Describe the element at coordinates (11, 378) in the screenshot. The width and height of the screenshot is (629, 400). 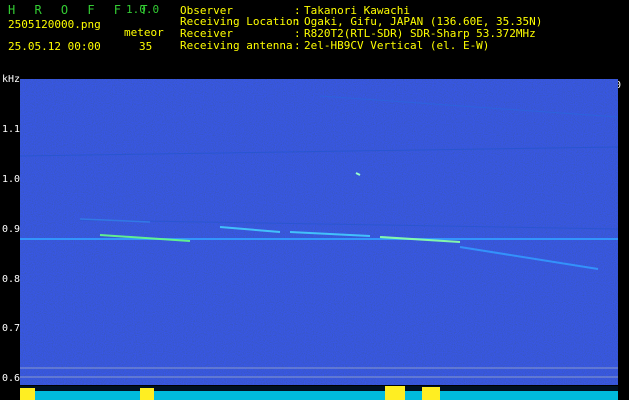
I see `y-tick-0-6: 0.6` at that location.